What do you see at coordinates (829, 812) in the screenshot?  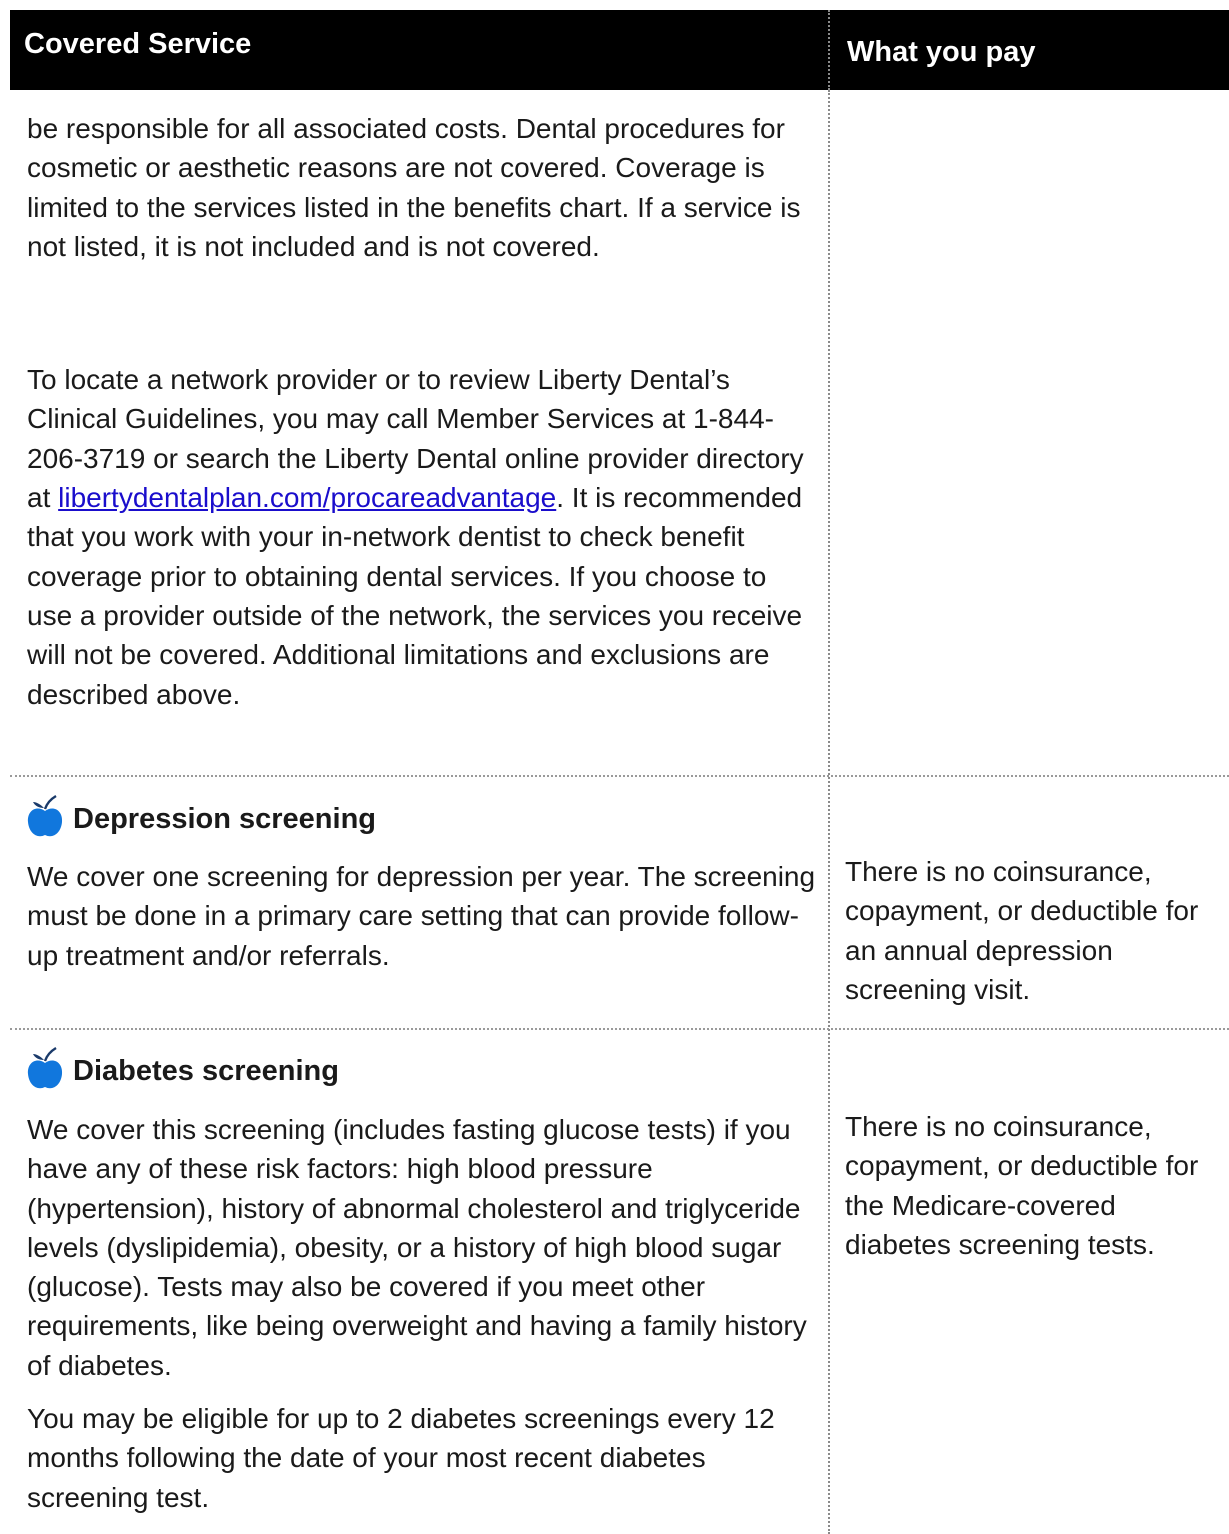 I see `column-divider` at bounding box center [829, 812].